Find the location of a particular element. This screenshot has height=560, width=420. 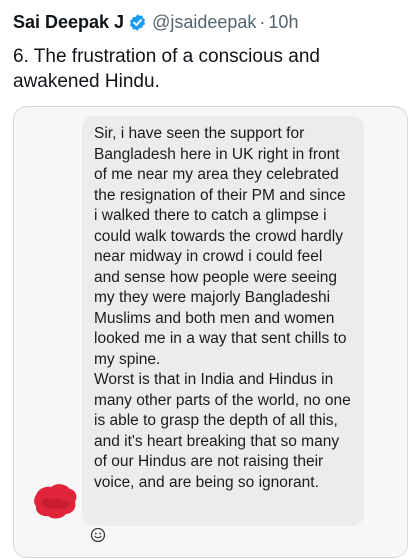

tweet-header: Sai Deepak J @jsaideepak · 10h is located at coordinates (155, 22).